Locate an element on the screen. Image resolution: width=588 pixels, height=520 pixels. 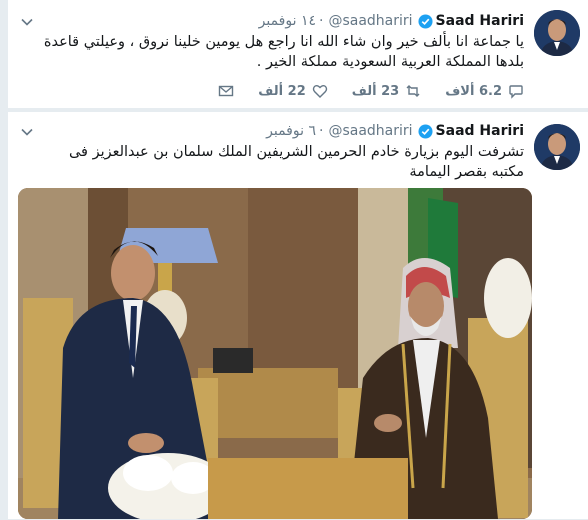
retweet-button: 23 ألف is located at coordinates (383, 91).